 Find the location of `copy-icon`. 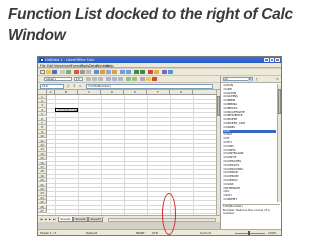

copy-icon is located at coordinates (108, 72).